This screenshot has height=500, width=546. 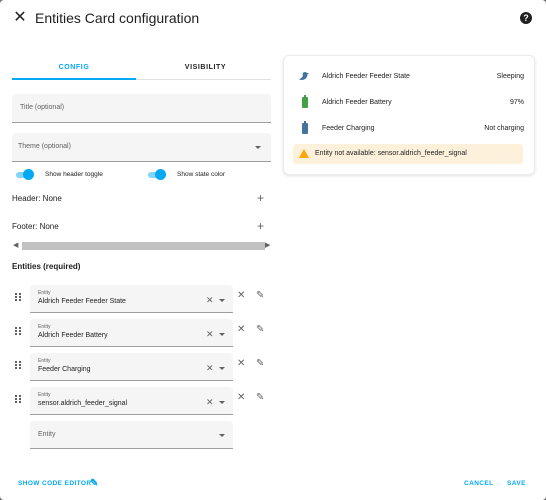 What do you see at coordinates (15, 246) in the screenshot?
I see `scroll-left-icon: ◀` at bounding box center [15, 246].